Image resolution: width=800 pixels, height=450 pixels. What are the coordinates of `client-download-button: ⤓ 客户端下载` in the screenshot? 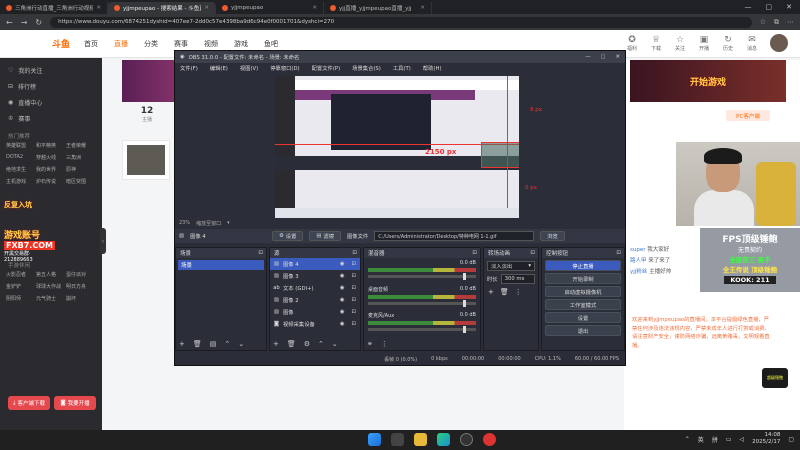 It's located at (29, 403).